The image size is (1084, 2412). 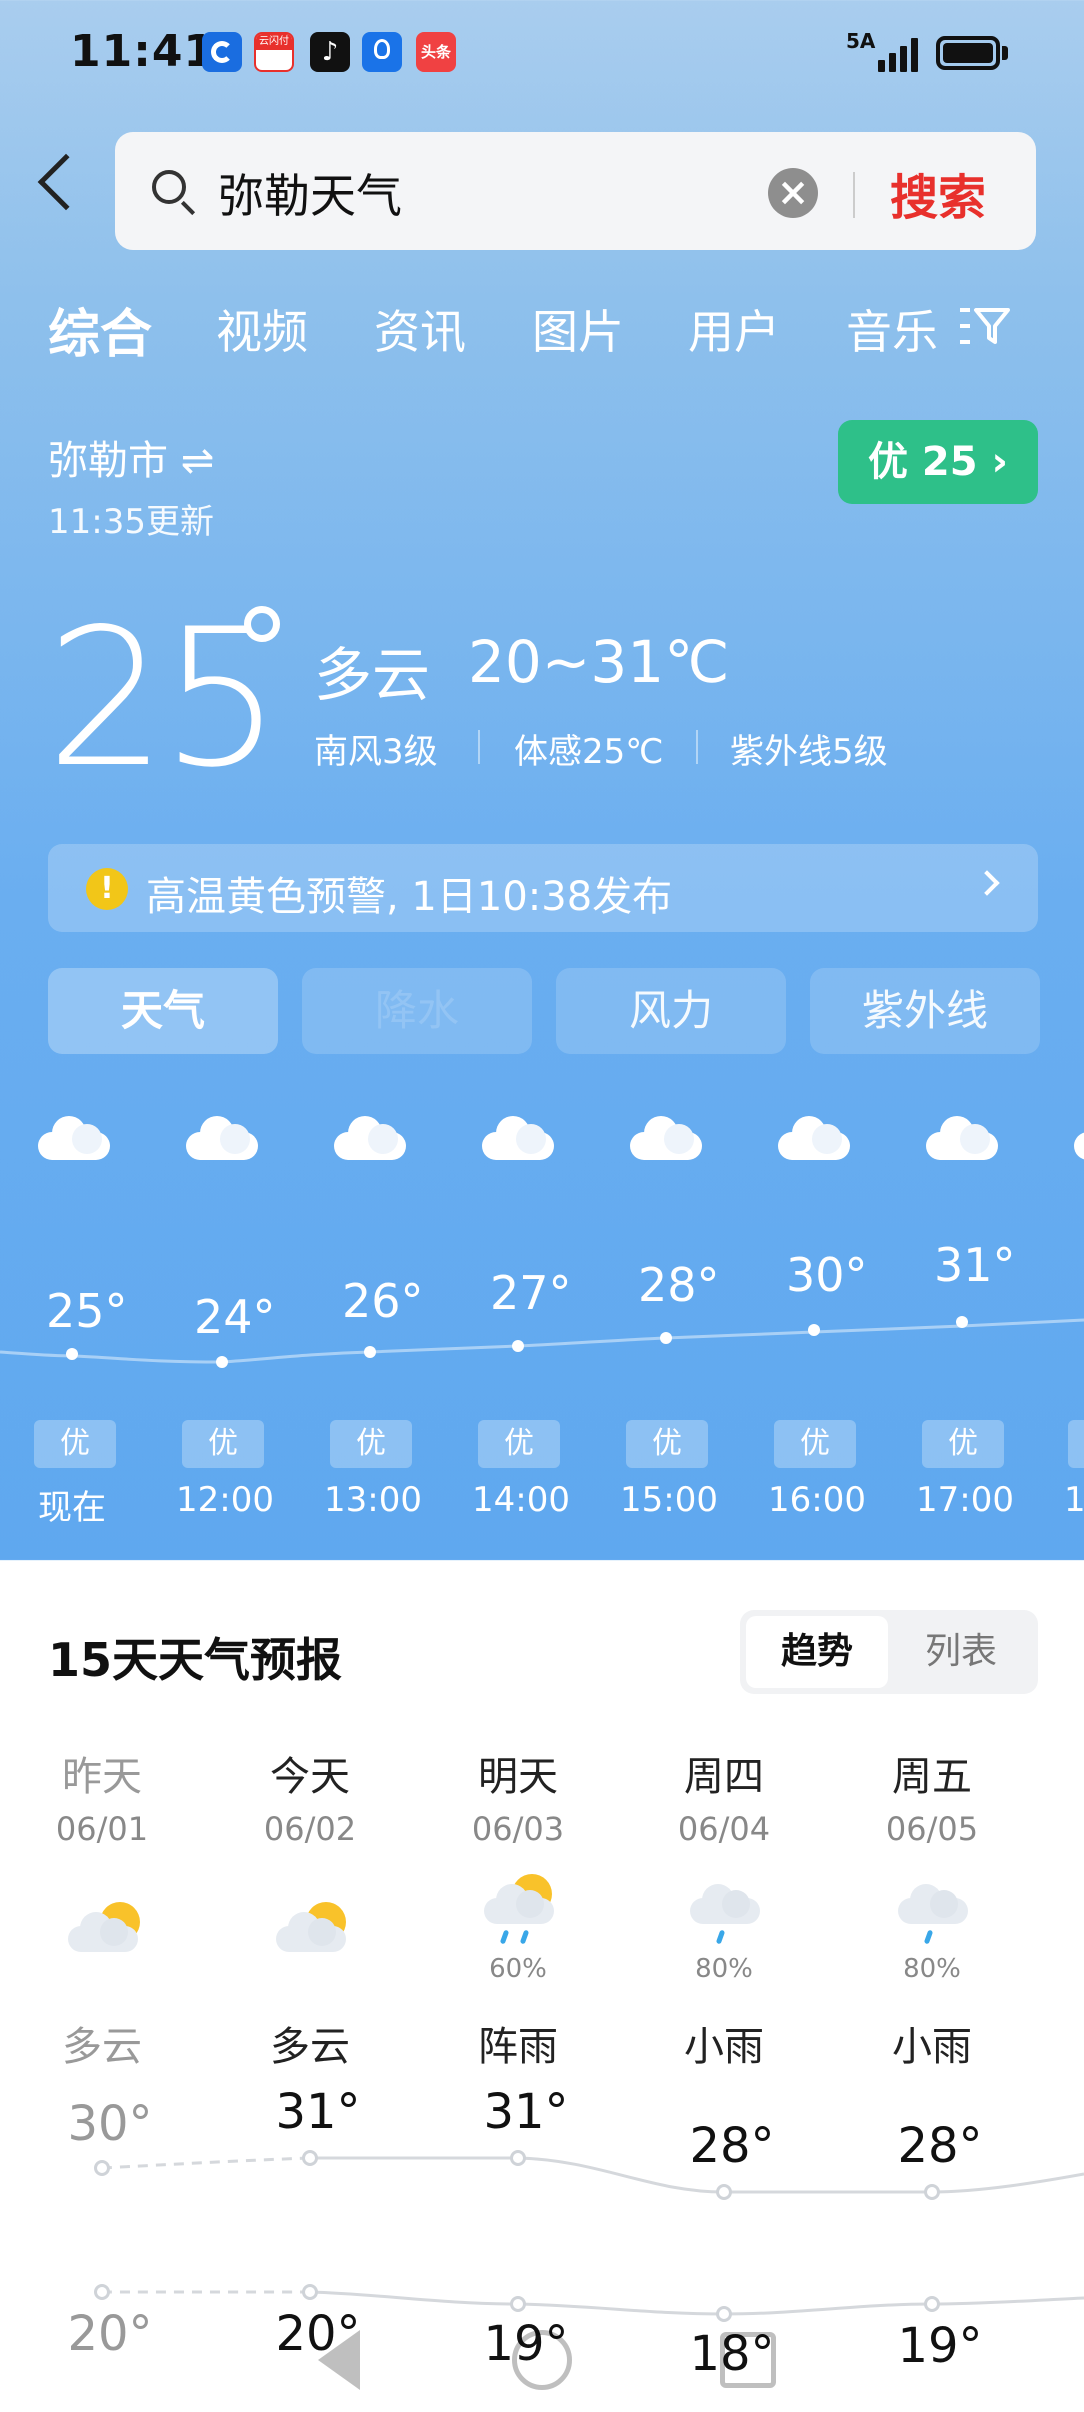 What do you see at coordinates (793, 193) in the screenshot?
I see `clear-icon: ×` at bounding box center [793, 193].